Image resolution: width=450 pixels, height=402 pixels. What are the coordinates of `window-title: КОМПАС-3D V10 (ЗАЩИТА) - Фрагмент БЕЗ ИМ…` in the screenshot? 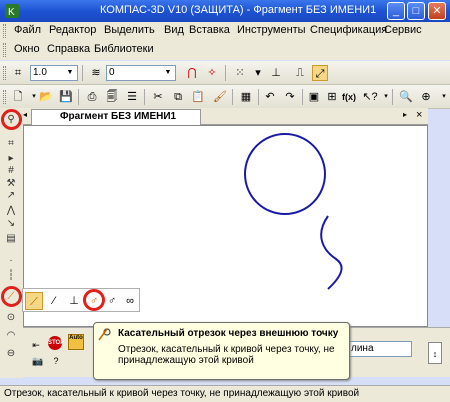 It's located at (238, 10).